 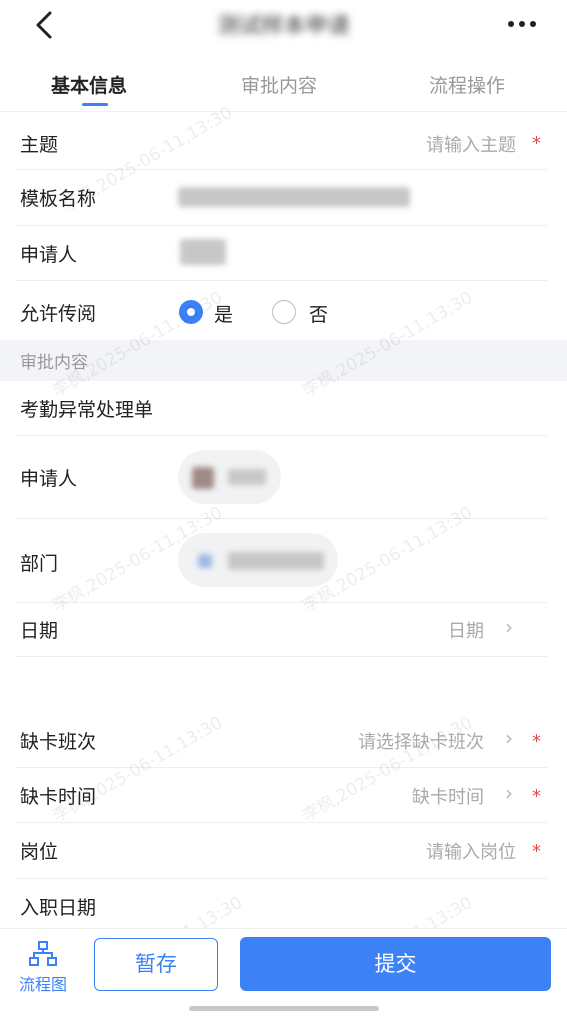 What do you see at coordinates (247, 477) in the screenshot?
I see `applicant-name-redacted` at bounding box center [247, 477].